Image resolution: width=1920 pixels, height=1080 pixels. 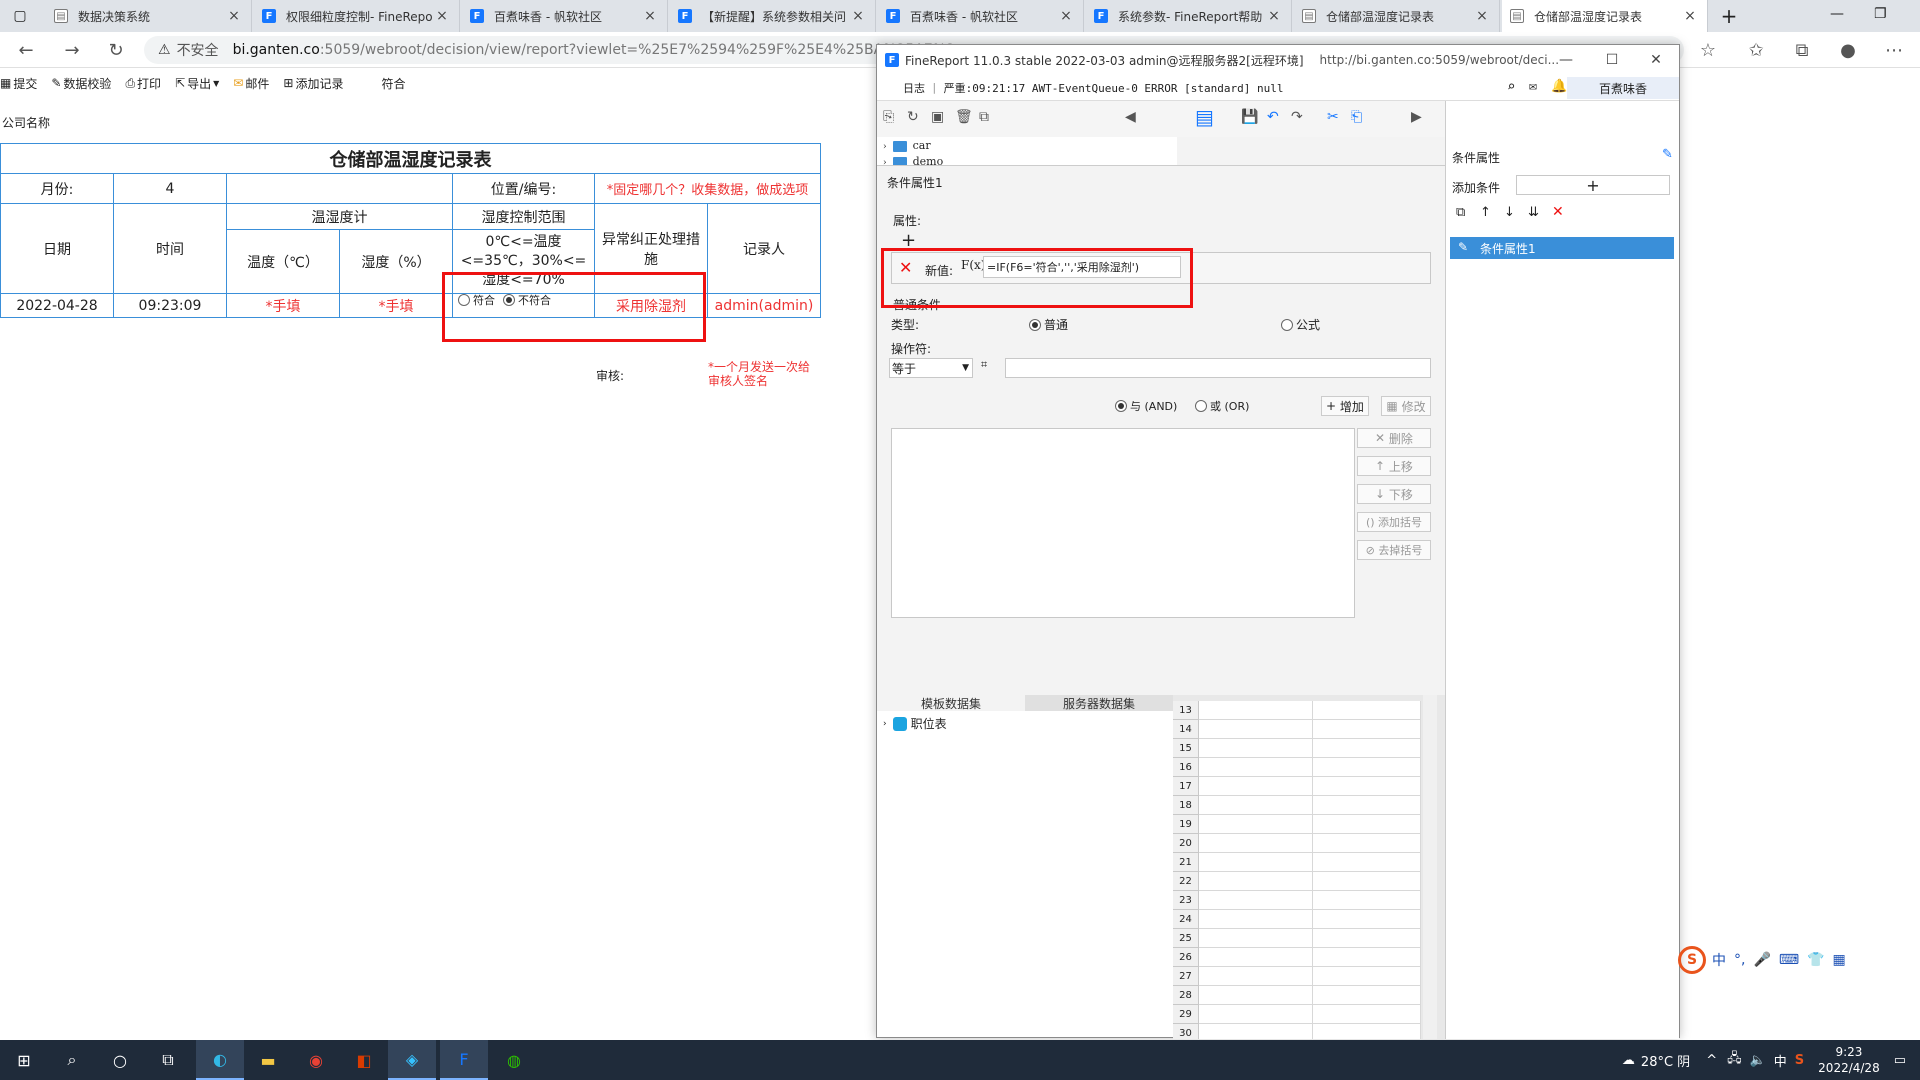 I want to click on row-temperature: *手填, so click(x=283, y=305).